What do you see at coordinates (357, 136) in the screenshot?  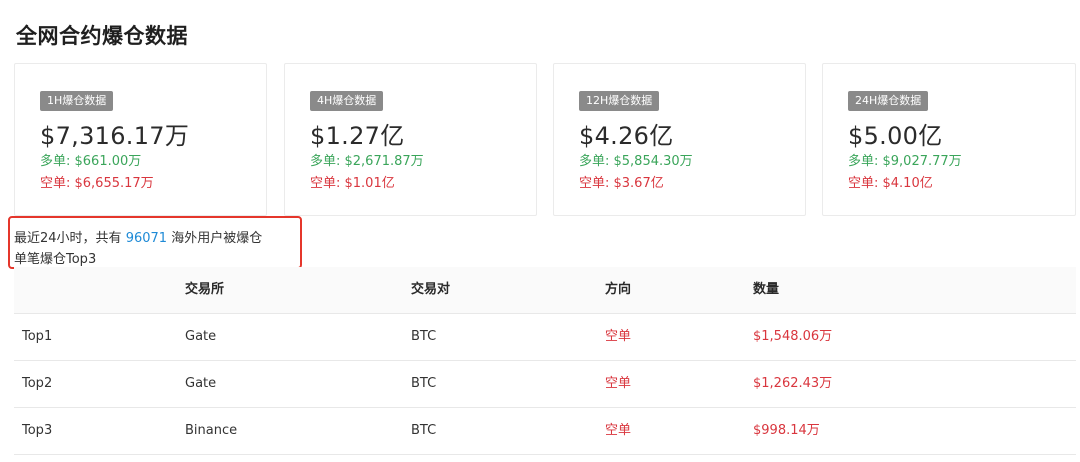 I see `card-total: $1.27亿` at bounding box center [357, 136].